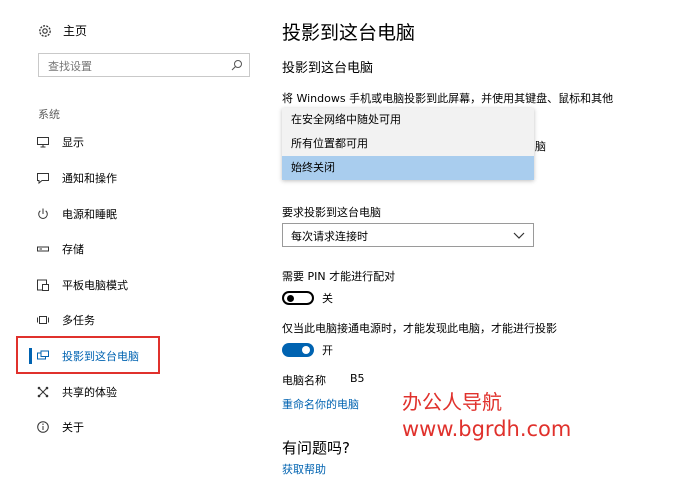  I want to click on home-label: 主页, so click(75, 31).